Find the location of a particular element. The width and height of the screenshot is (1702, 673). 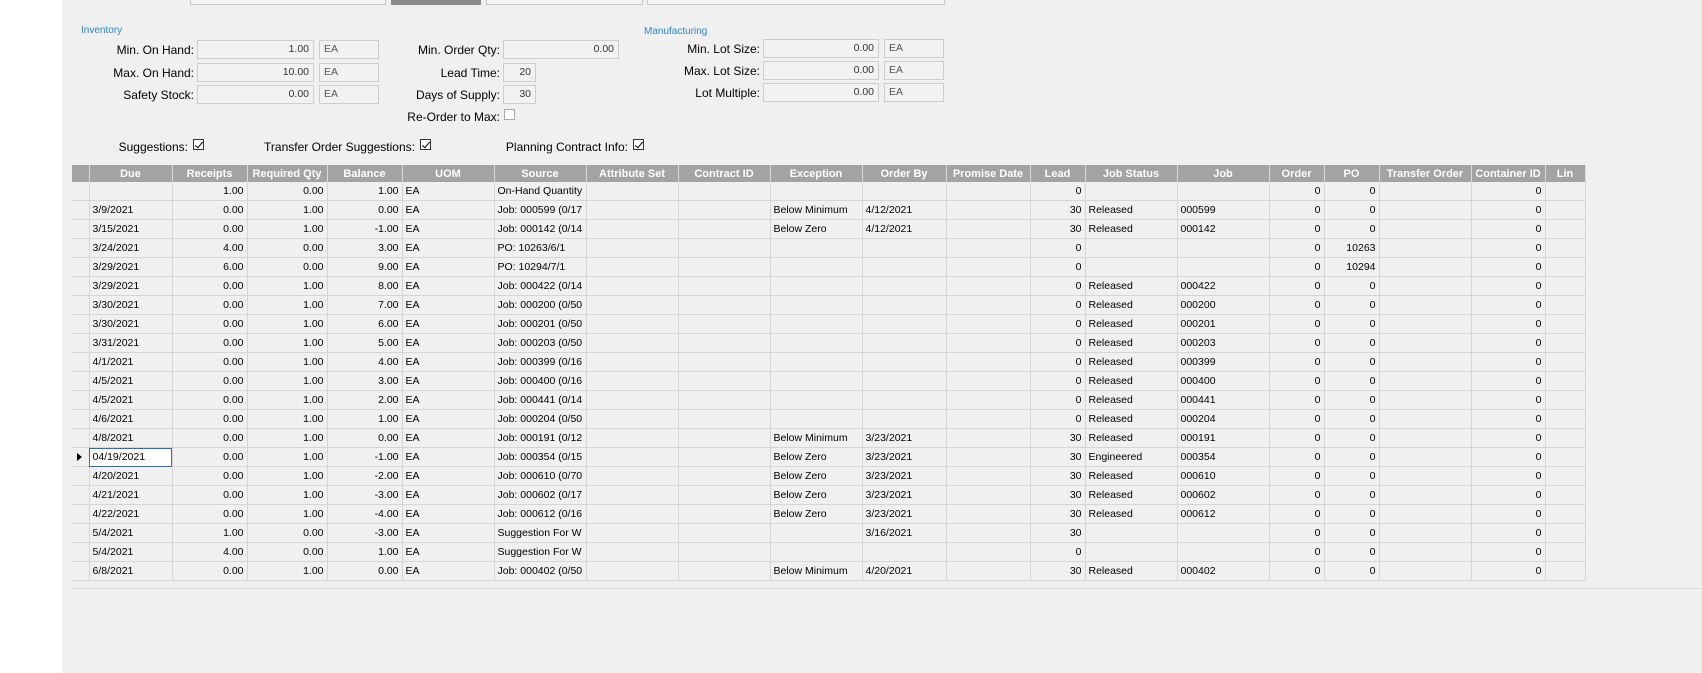

table-cell: 8.00 is located at coordinates (365, 286).